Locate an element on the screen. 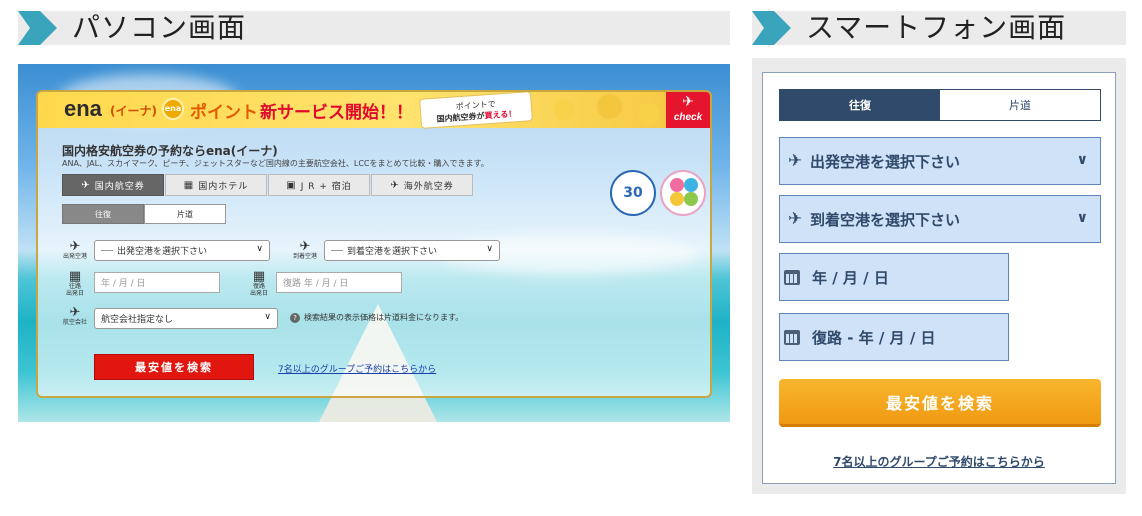 This screenshot has width=1142, height=516. ena-logo: ena is located at coordinates (83, 108).